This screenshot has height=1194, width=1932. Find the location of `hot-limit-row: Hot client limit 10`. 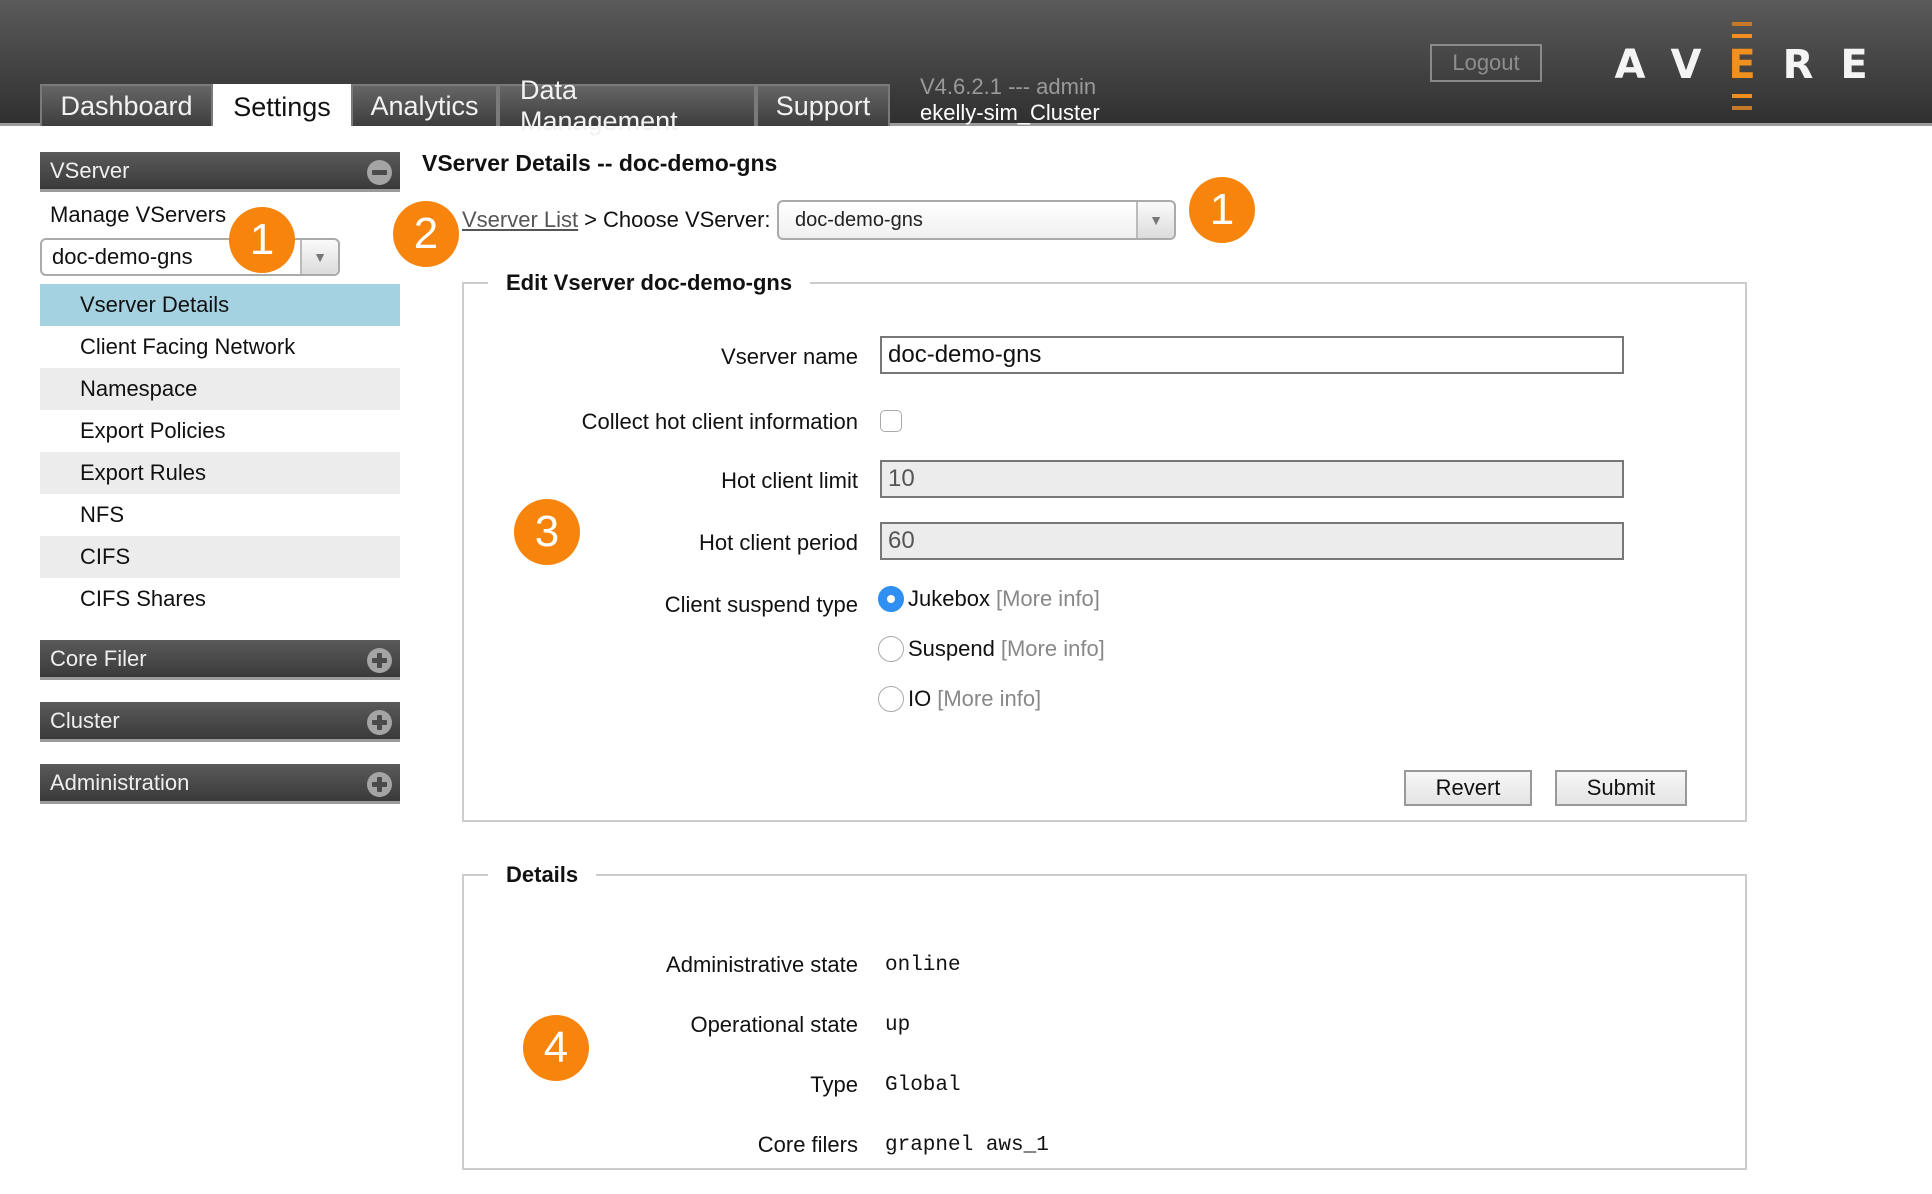

hot-limit-row: Hot client limit 10 is located at coordinates (1104, 480).